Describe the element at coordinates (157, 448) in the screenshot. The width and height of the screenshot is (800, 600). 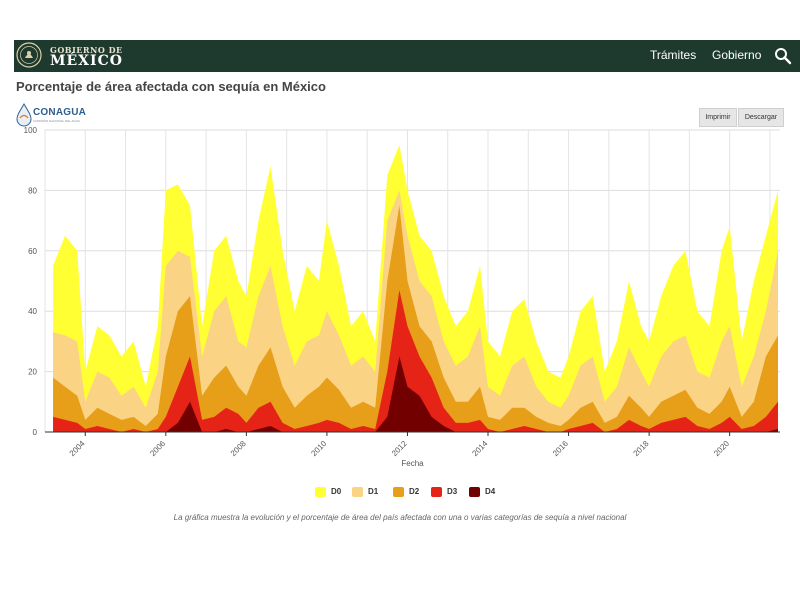
I see `x-tick-label: 2006` at that location.